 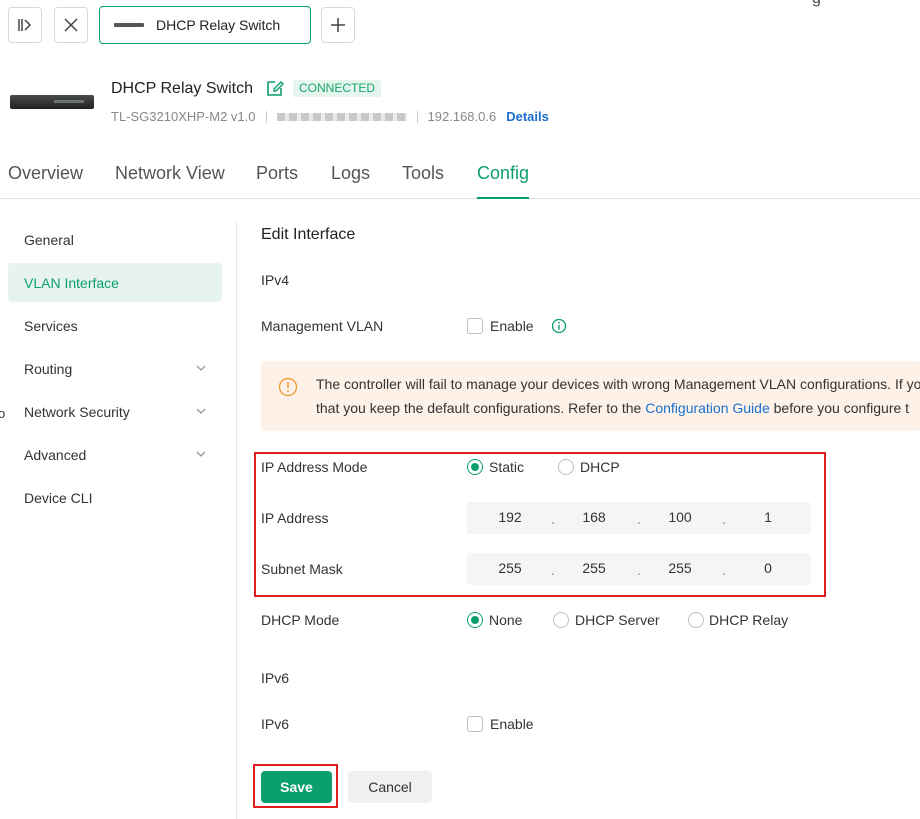 What do you see at coordinates (275, 724) in the screenshot?
I see `ipv6-label: IPv6` at bounding box center [275, 724].